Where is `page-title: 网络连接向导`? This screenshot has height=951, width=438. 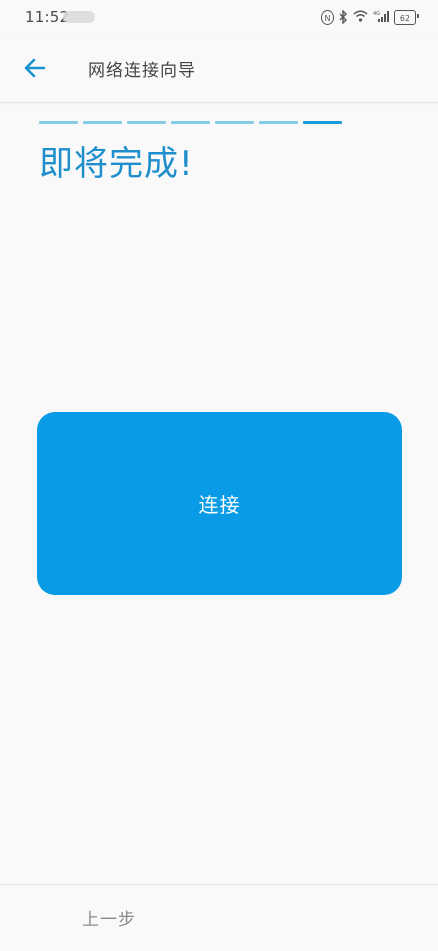
page-title: 网络连接向导 is located at coordinates (142, 71).